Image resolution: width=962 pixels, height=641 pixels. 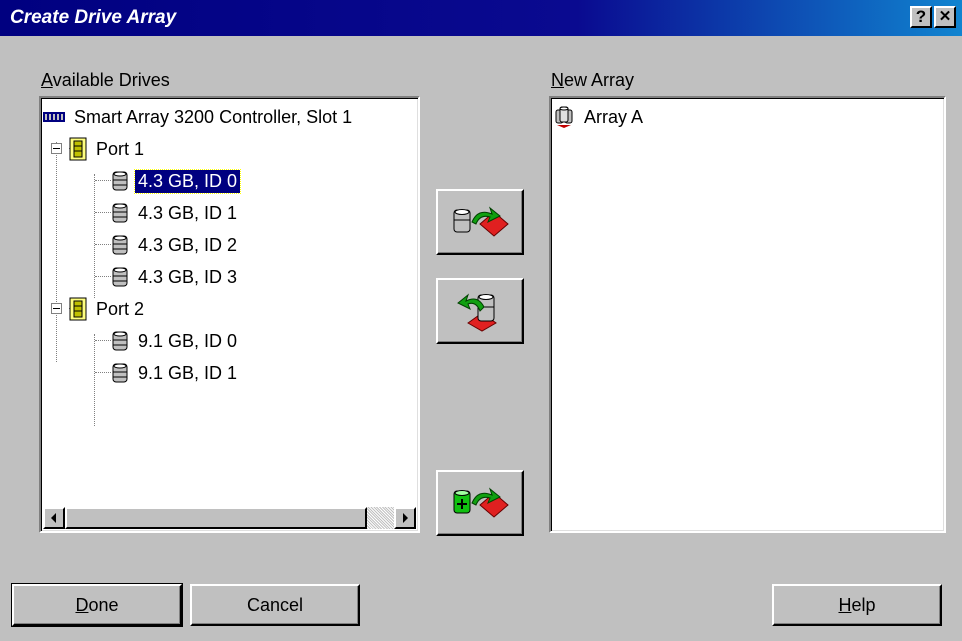 What do you see at coordinates (481, 18) in the screenshot?
I see `title-bar: Create Drive Array ? ✕` at bounding box center [481, 18].